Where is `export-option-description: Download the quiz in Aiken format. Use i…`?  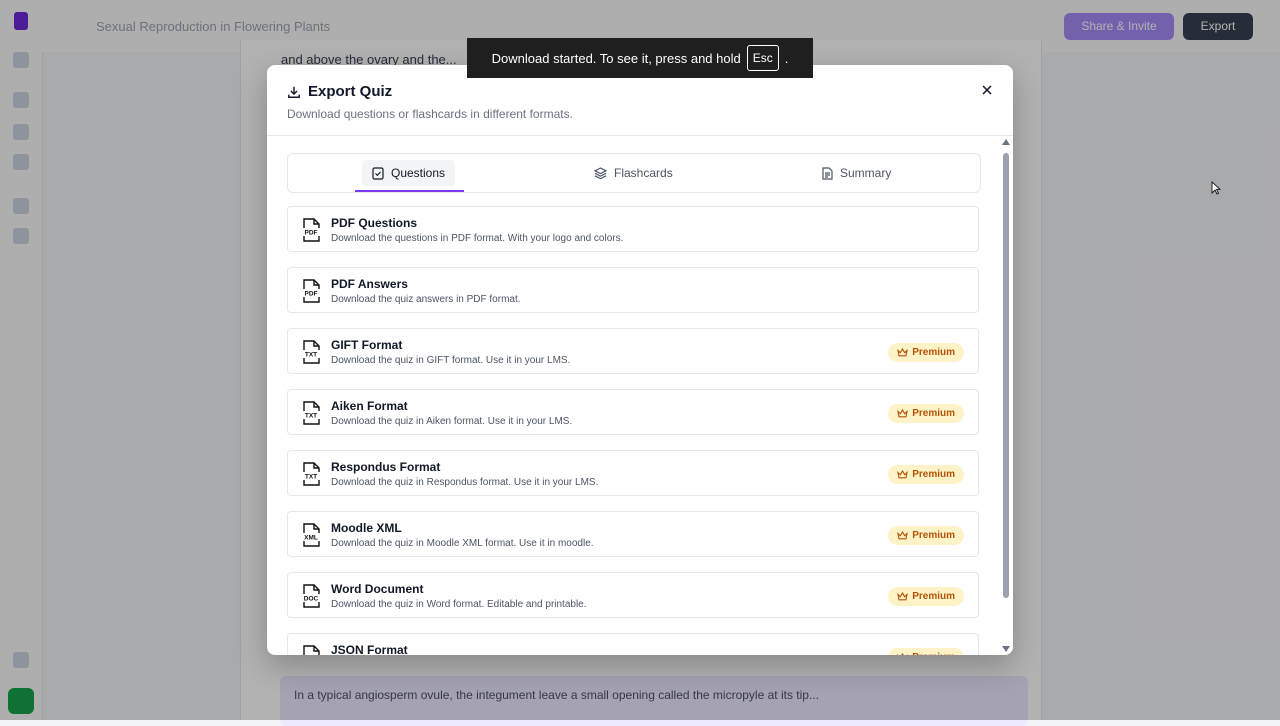
export-option-description: Download the quiz in Aiken format. Use i… is located at coordinates (452, 421).